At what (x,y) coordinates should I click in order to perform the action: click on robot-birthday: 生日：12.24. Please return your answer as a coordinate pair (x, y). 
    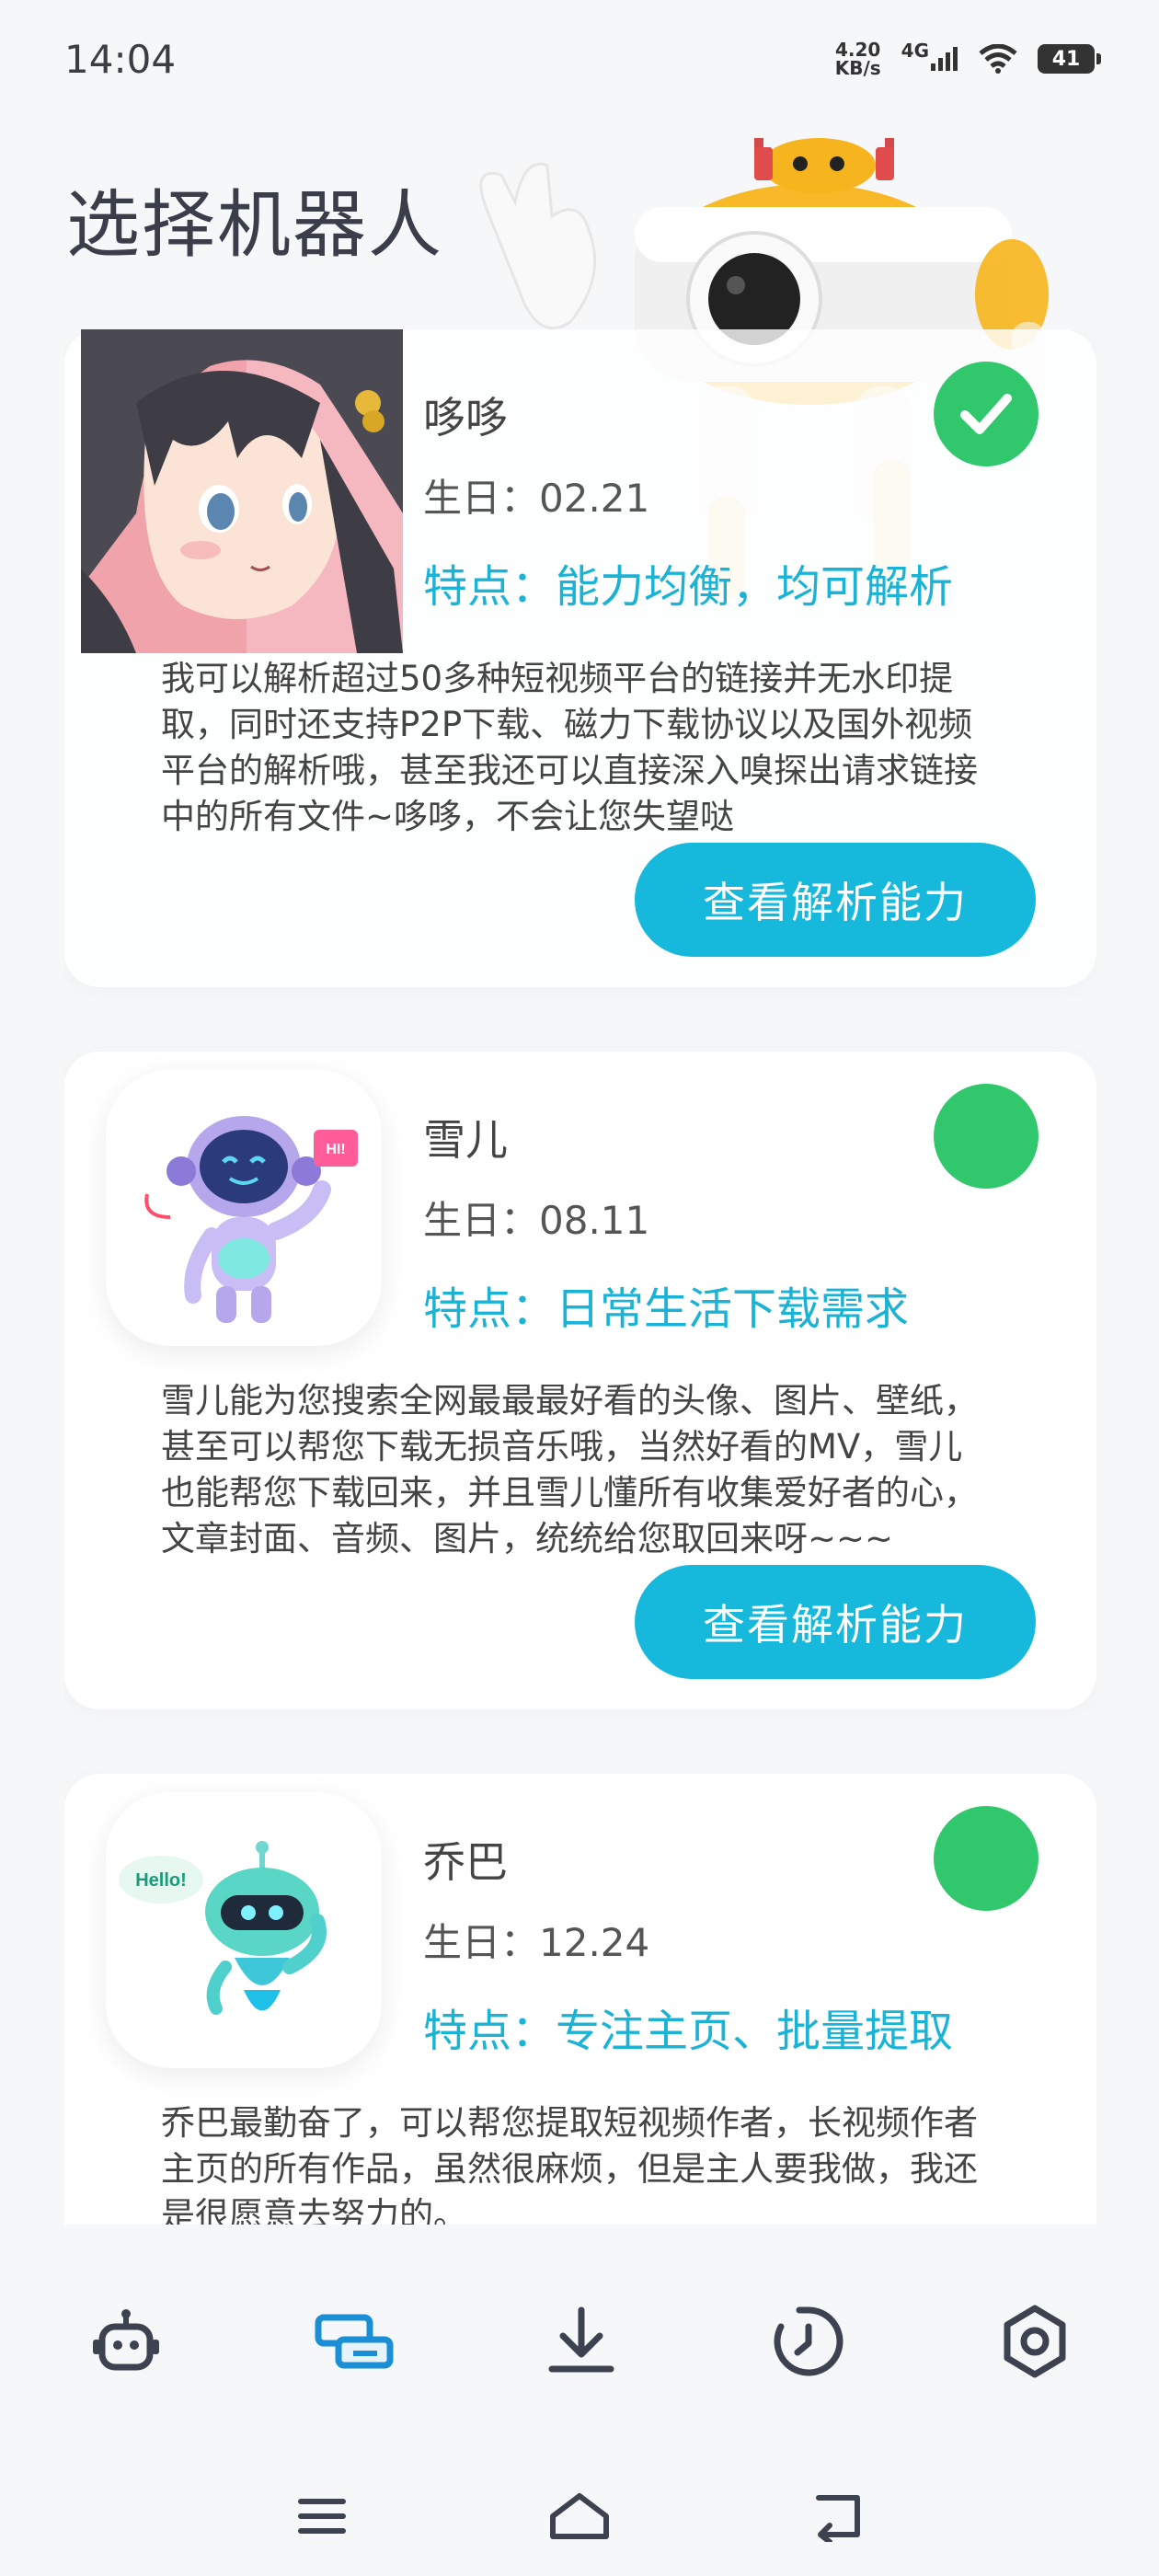
    Looking at the image, I should click on (536, 1942).